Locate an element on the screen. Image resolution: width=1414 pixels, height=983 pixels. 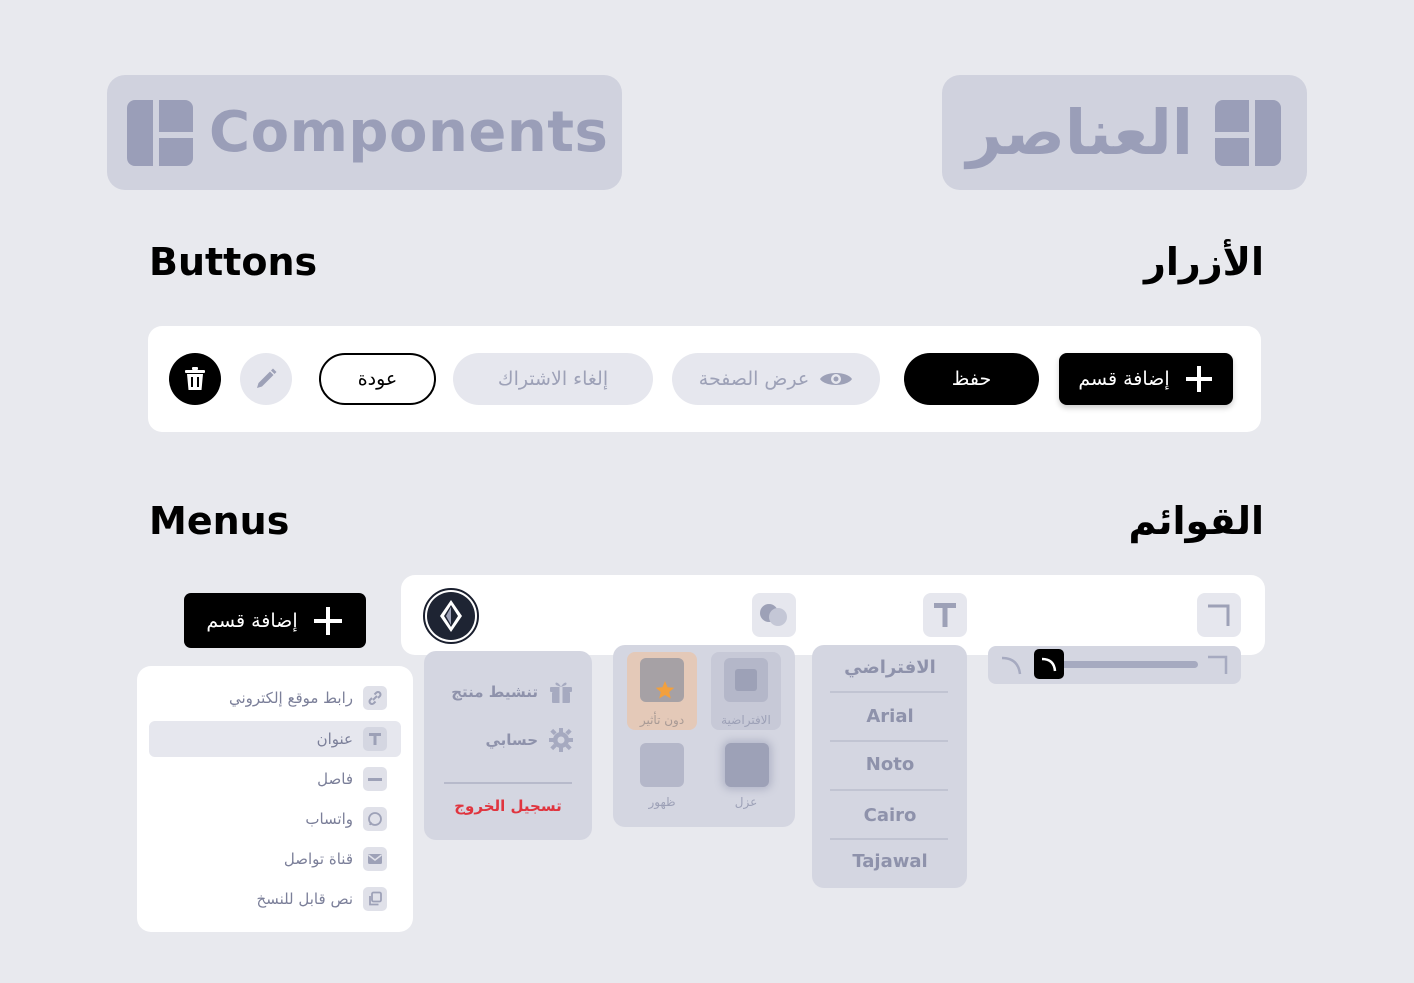
font-button is located at coordinates (945, 615).